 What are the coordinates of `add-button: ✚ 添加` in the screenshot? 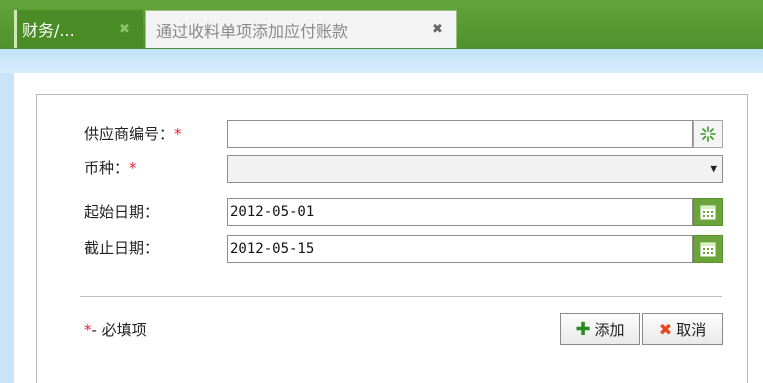 It's located at (600, 329).